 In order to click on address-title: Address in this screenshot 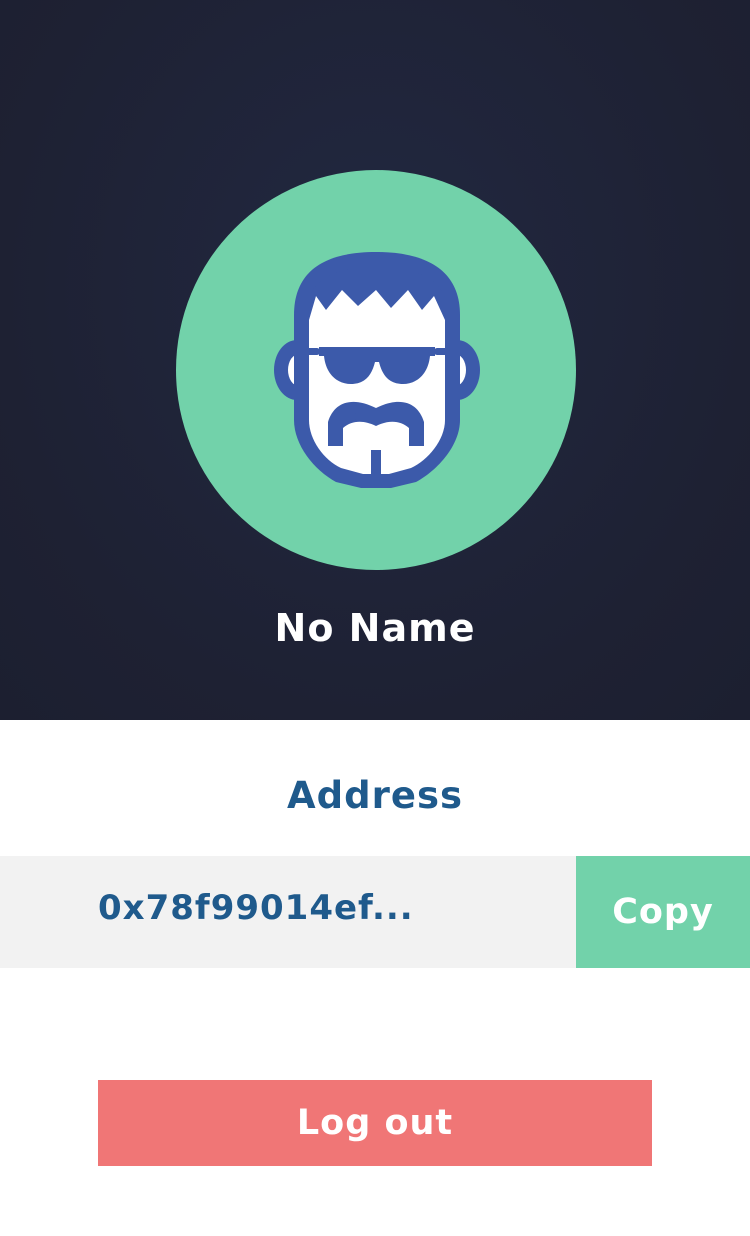, I will do `click(375, 795)`.